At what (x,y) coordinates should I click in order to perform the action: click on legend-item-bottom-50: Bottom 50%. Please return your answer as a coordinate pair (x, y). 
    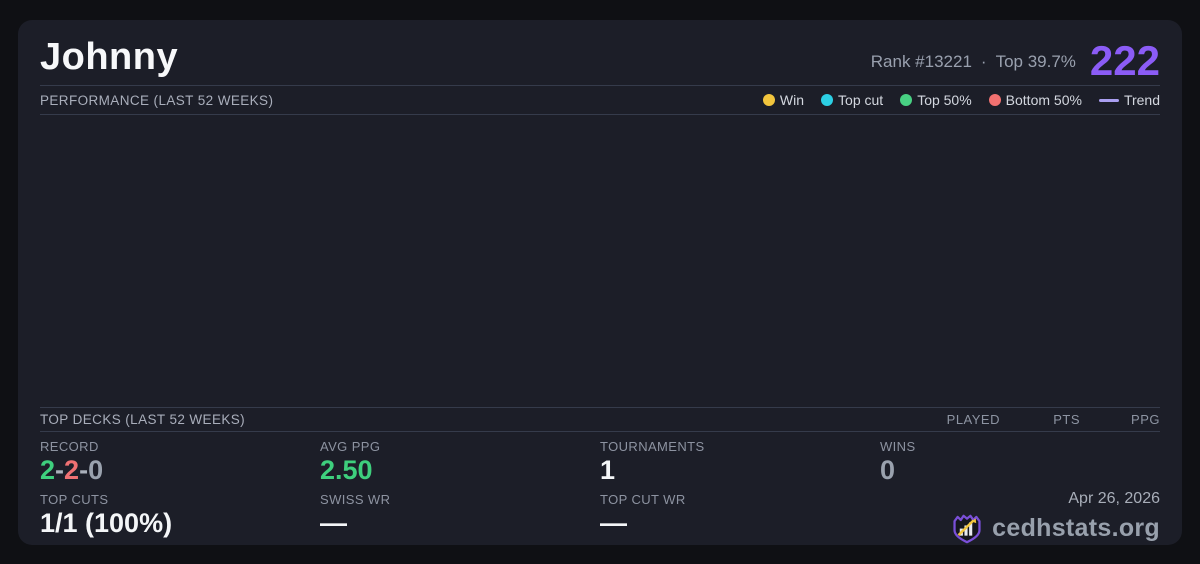
    Looking at the image, I should click on (1035, 100).